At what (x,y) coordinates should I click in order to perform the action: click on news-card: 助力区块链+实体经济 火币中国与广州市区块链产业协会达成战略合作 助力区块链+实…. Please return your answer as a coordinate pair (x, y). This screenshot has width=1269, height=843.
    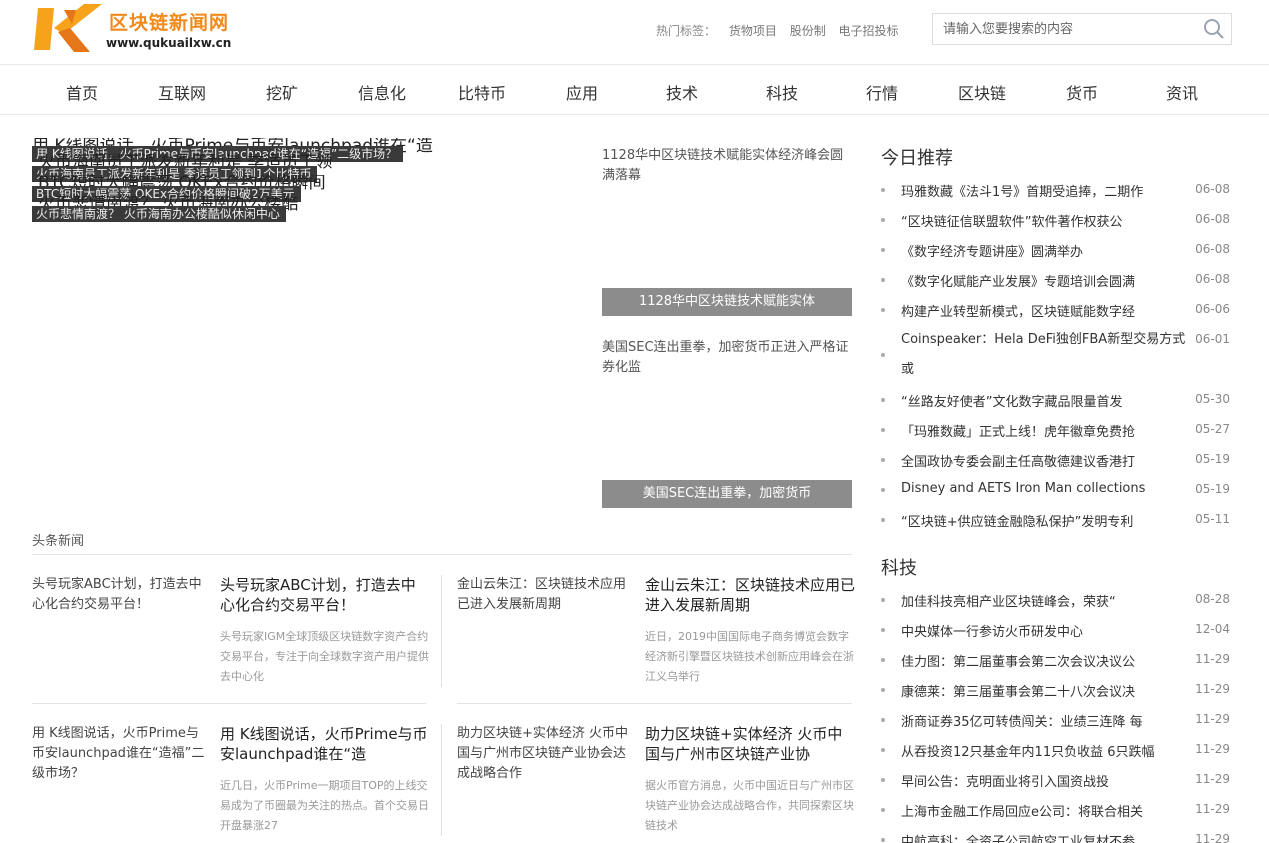
    Looking at the image, I should click on (657, 783).